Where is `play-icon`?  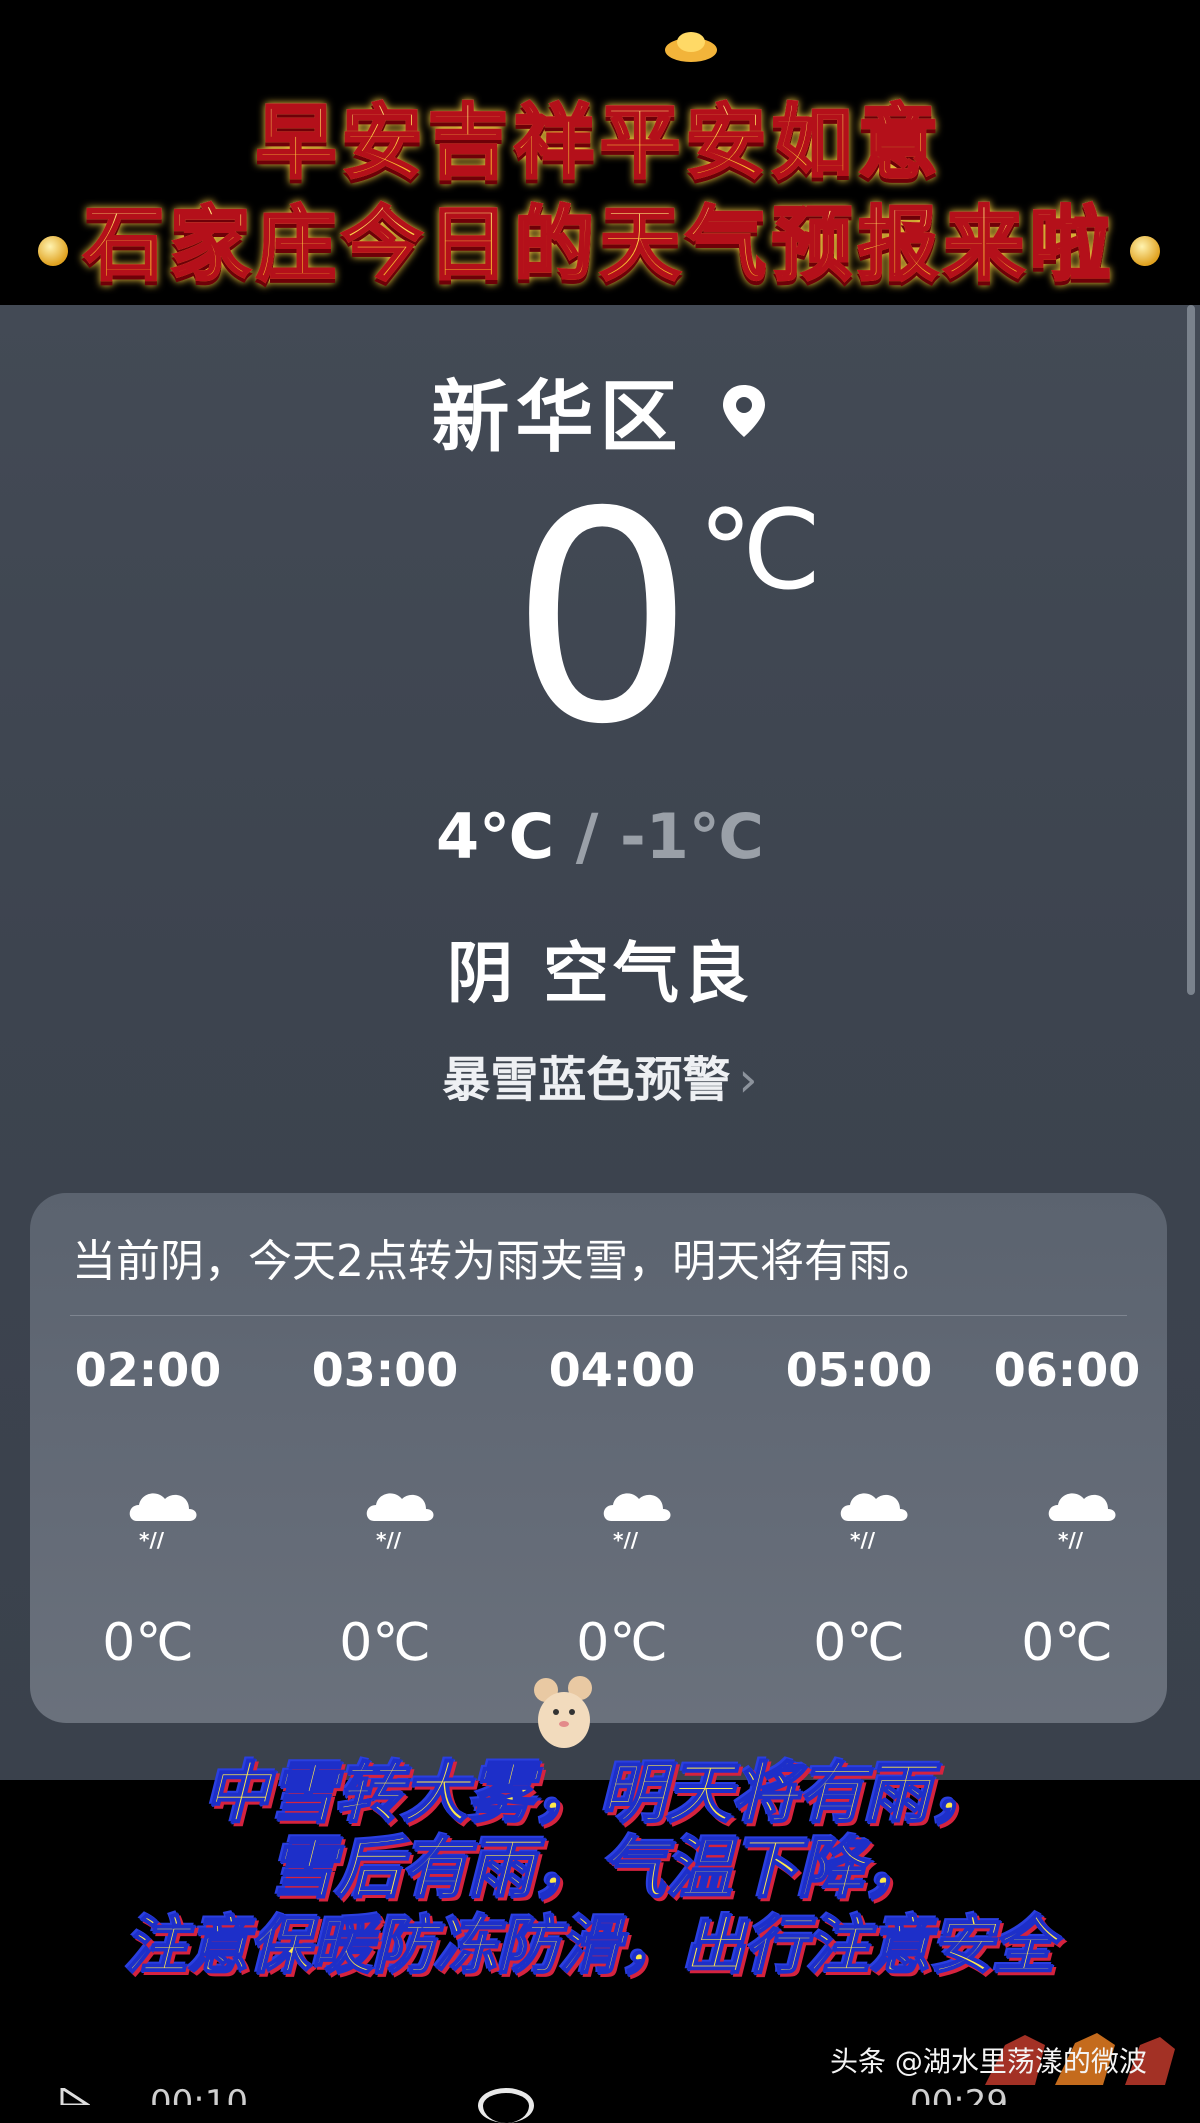
play-icon is located at coordinates (75, 2096).